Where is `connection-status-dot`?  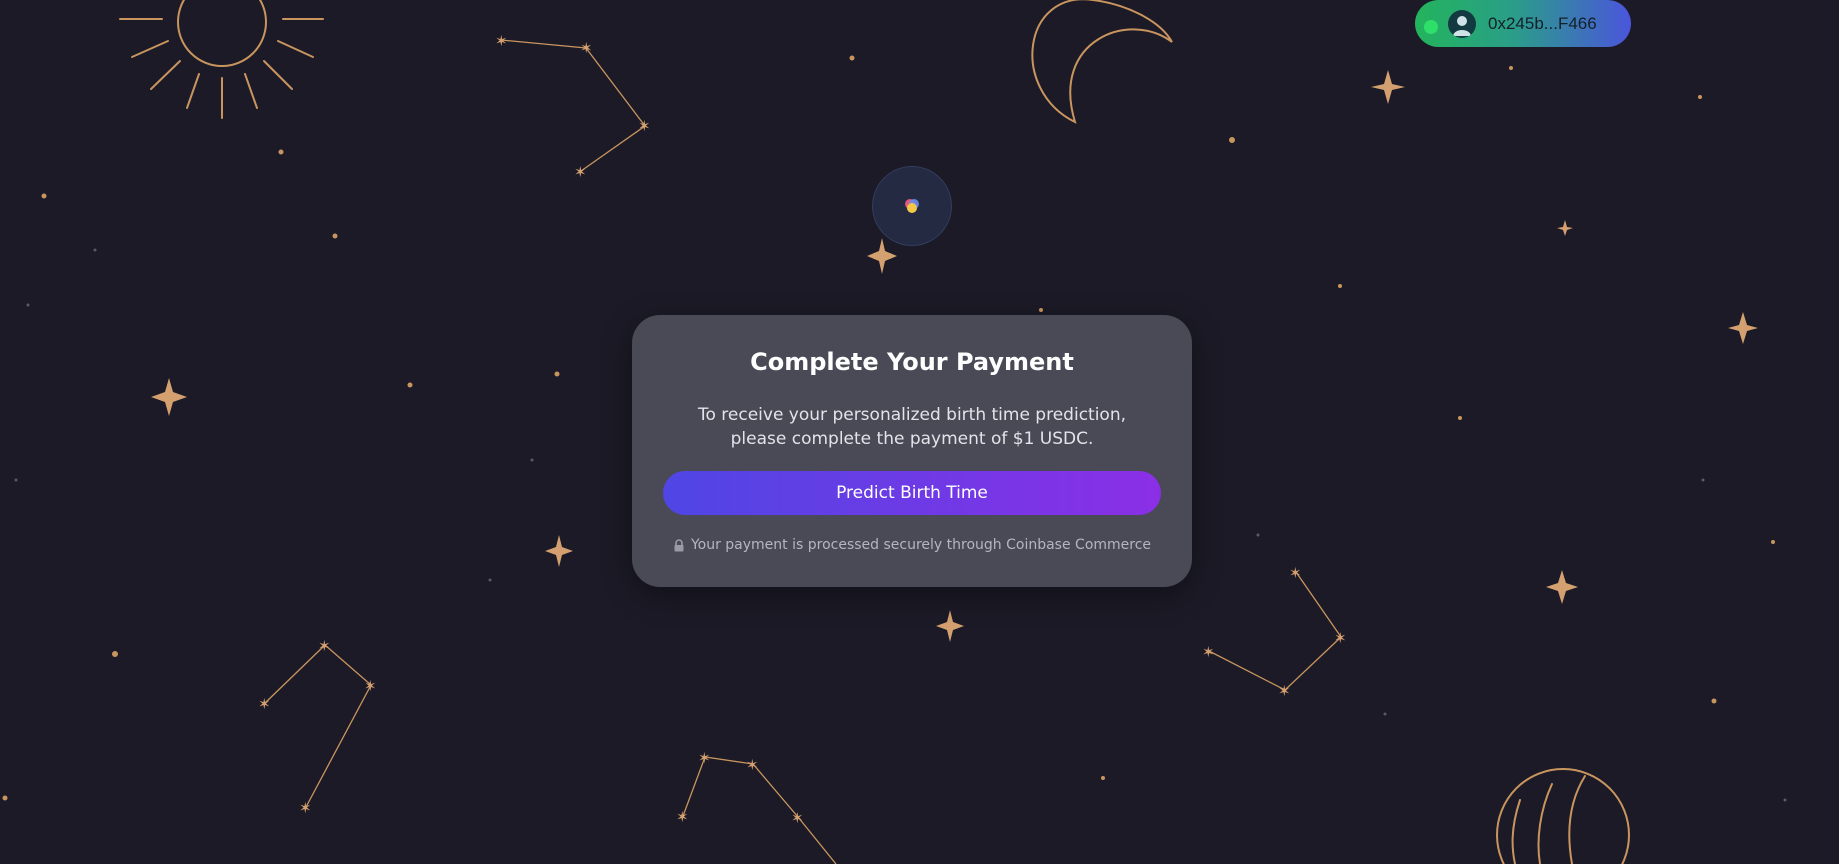 connection-status-dot is located at coordinates (1431, 26).